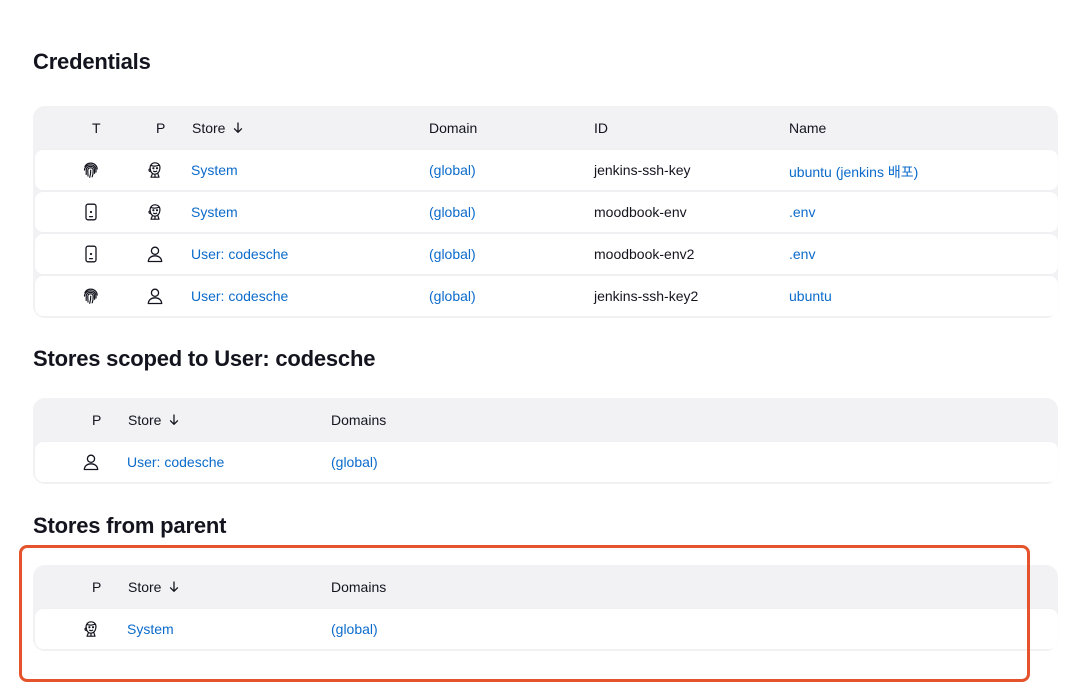 This screenshot has height=700, width=1078. I want to click on credentials-title: Credentials, so click(92, 61).